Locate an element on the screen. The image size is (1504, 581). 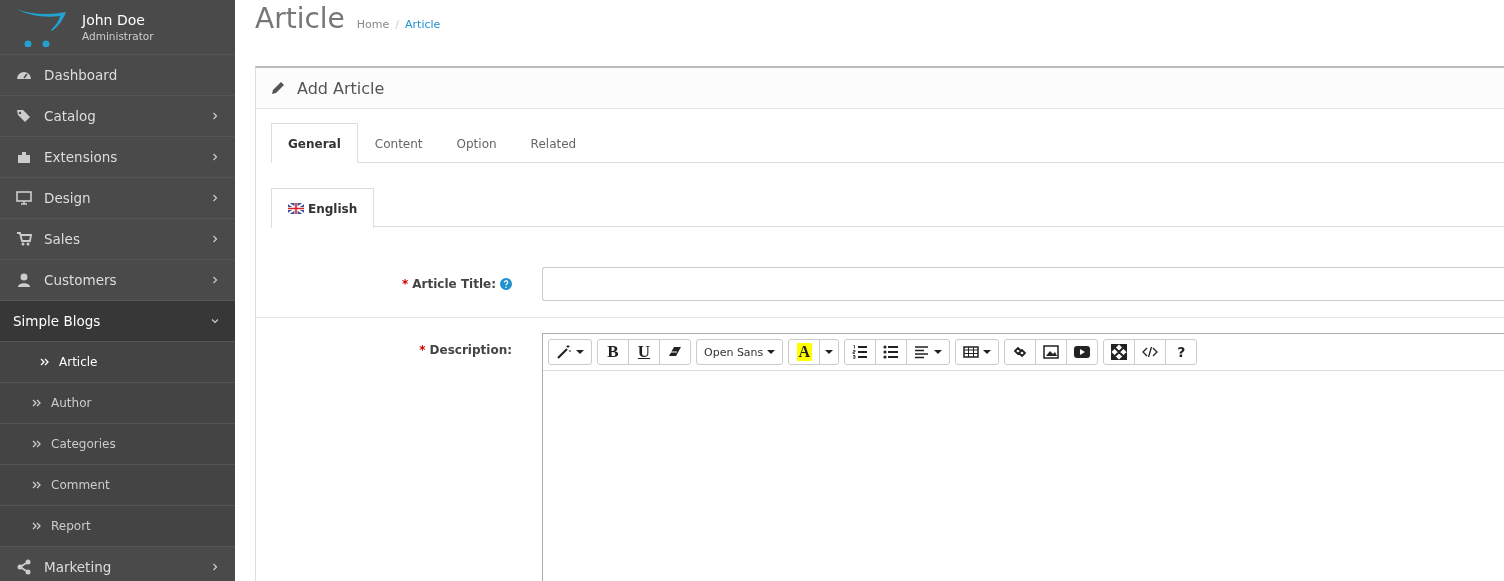
sidebar-item: Dashboard is located at coordinates (117, 75).